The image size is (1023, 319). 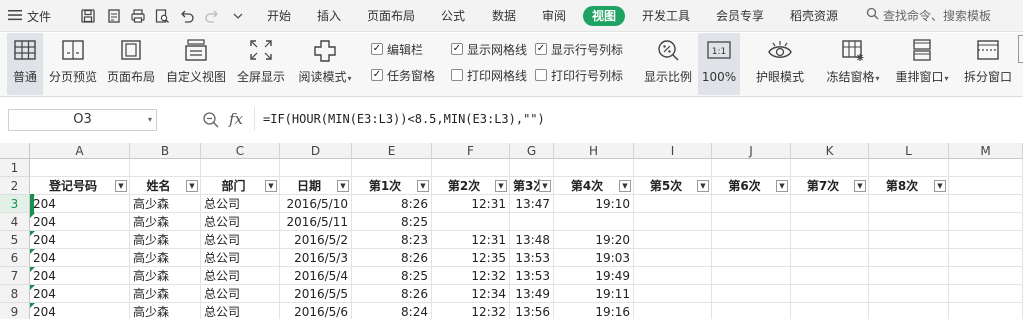 I want to click on task-pane-checkbox: ✓ 任务窗格, so click(x=403, y=75).